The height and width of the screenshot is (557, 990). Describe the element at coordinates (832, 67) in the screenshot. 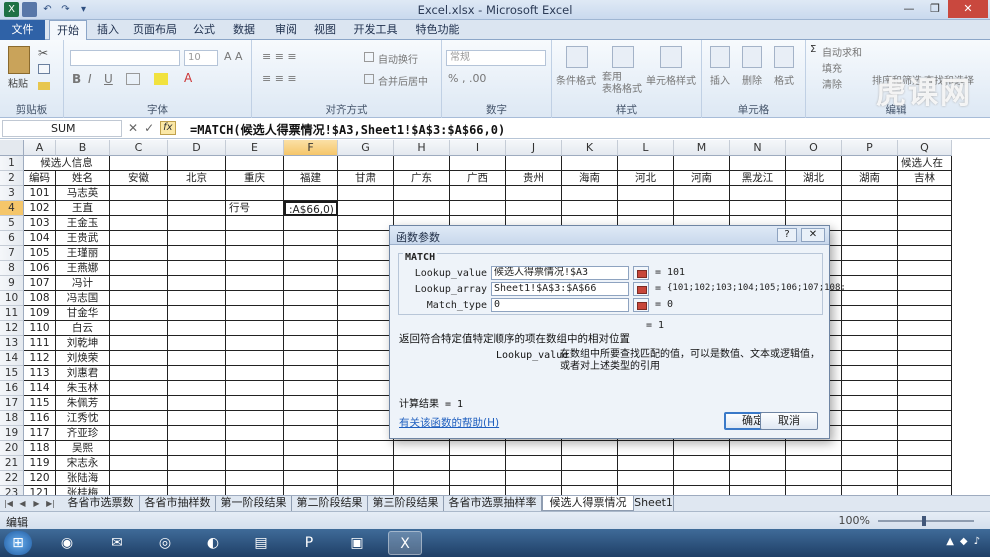

I see `fill-button: 填充` at that location.